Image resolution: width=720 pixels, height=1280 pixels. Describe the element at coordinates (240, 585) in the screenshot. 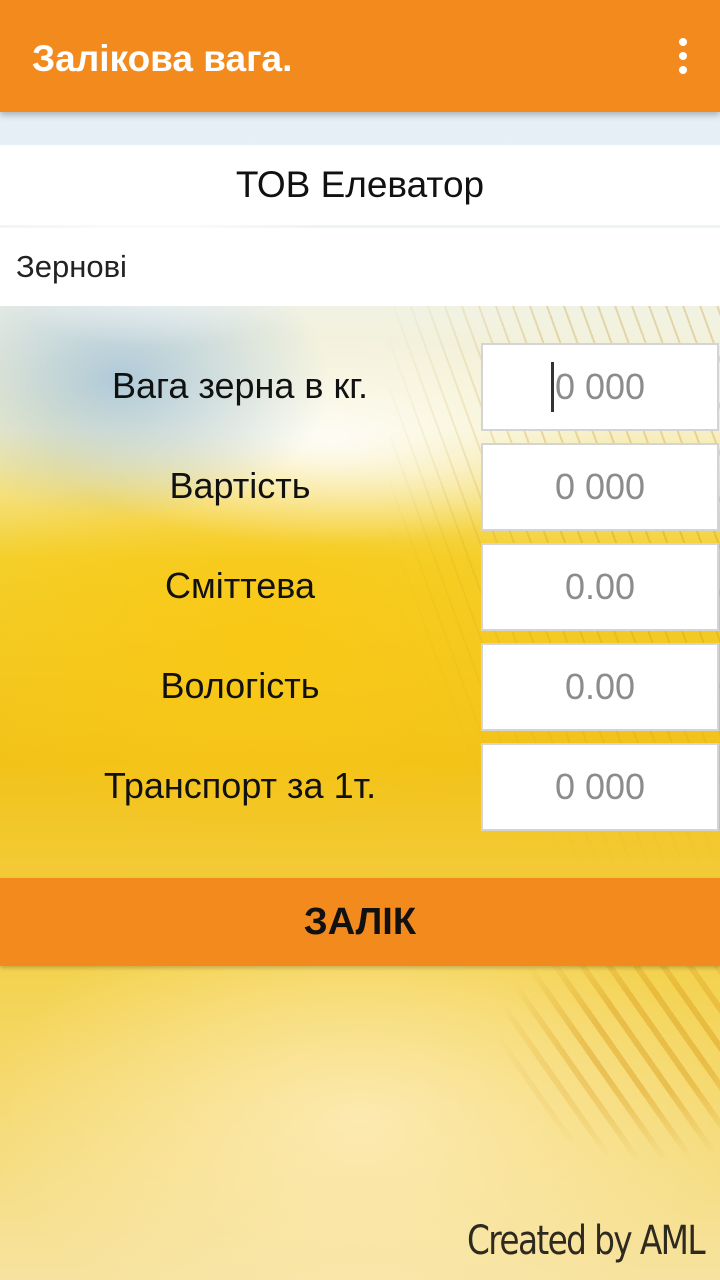

I see `impurity-label: Сміттева` at that location.